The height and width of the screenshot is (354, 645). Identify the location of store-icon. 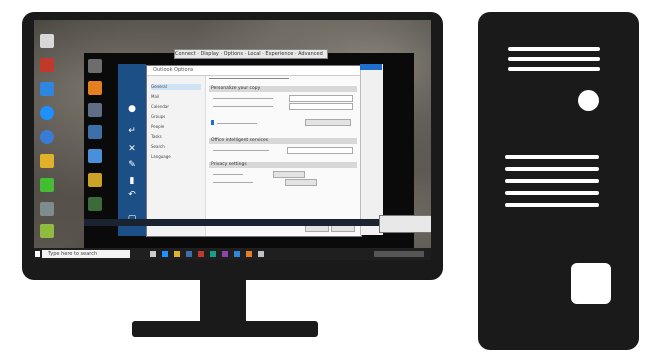
(189, 254).